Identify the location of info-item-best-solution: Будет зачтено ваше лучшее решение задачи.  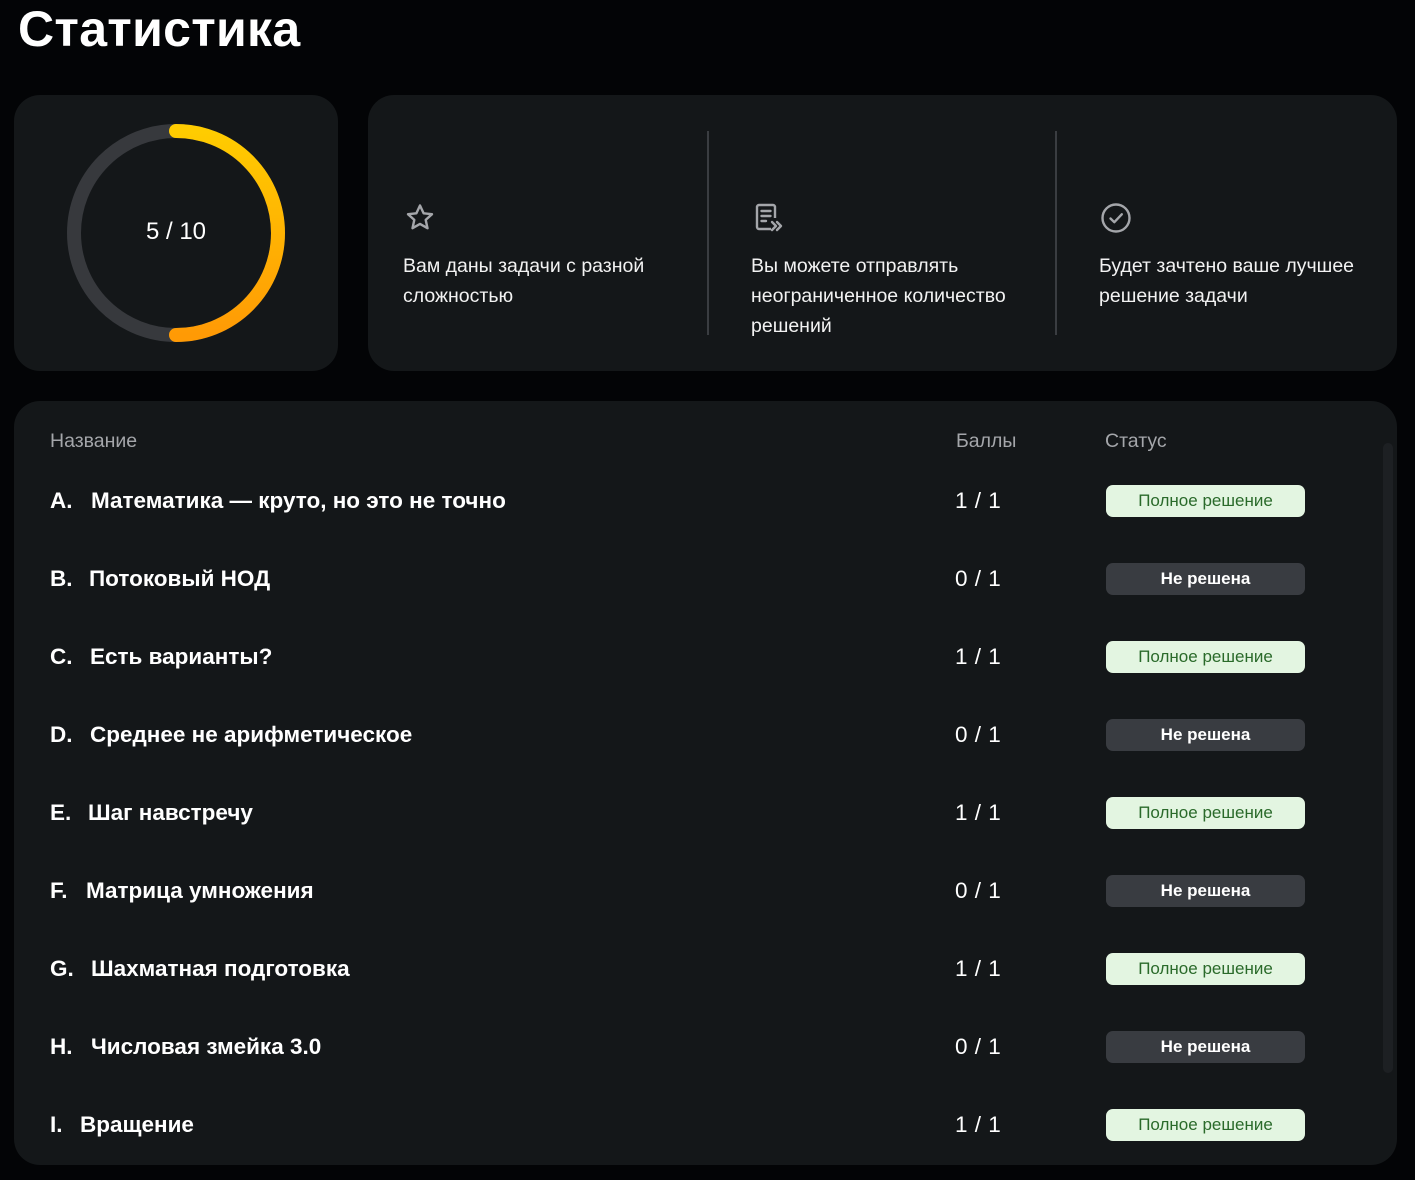
(1239, 233).